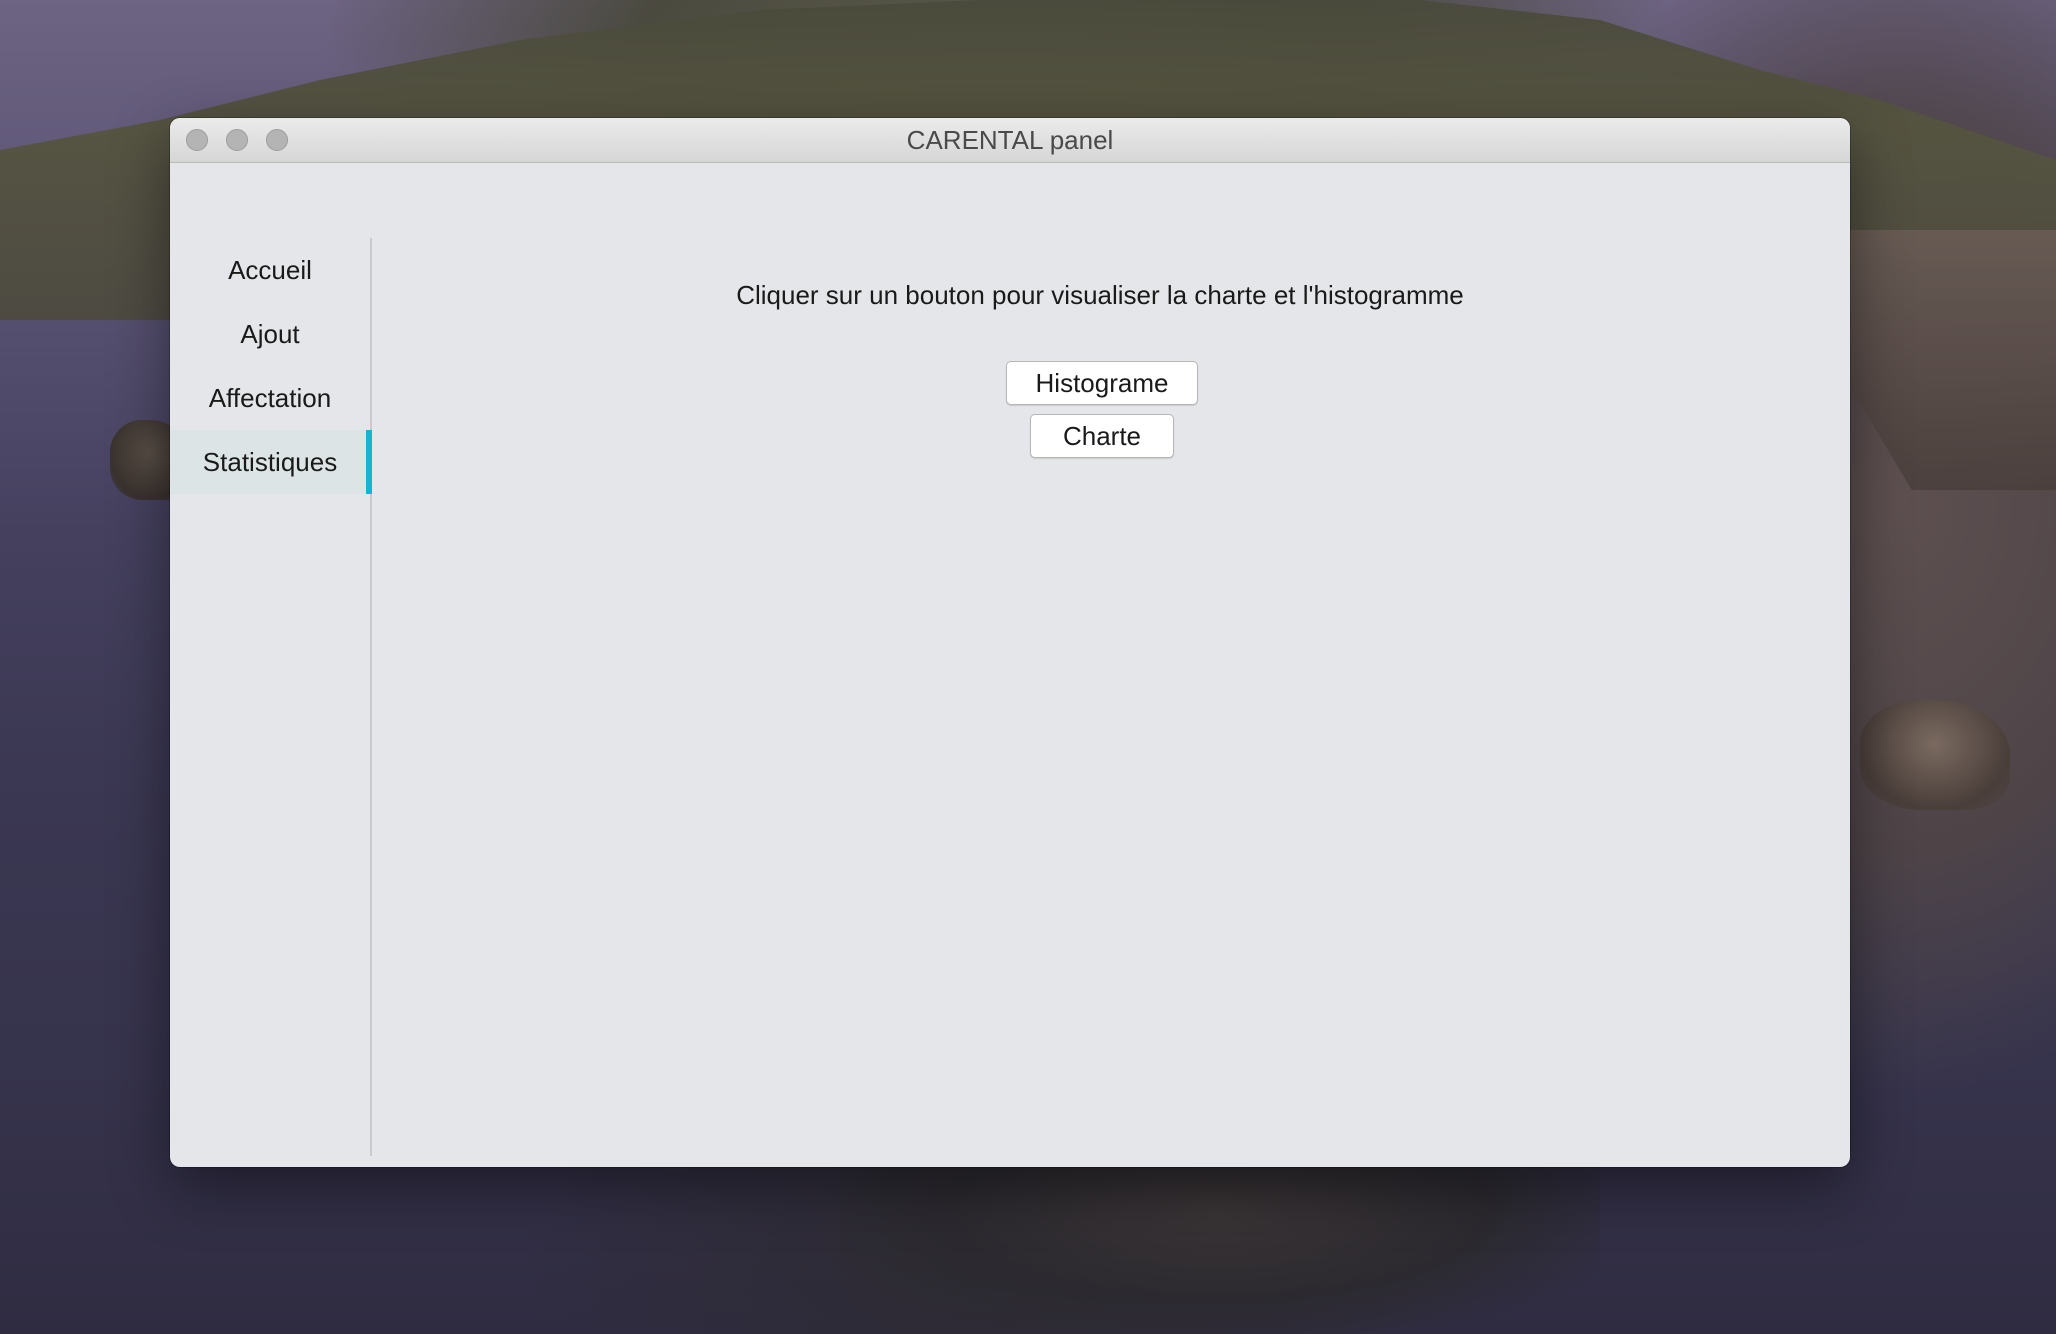 The width and height of the screenshot is (2056, 1334). I want to click on active-indicator, so click(369, 462).